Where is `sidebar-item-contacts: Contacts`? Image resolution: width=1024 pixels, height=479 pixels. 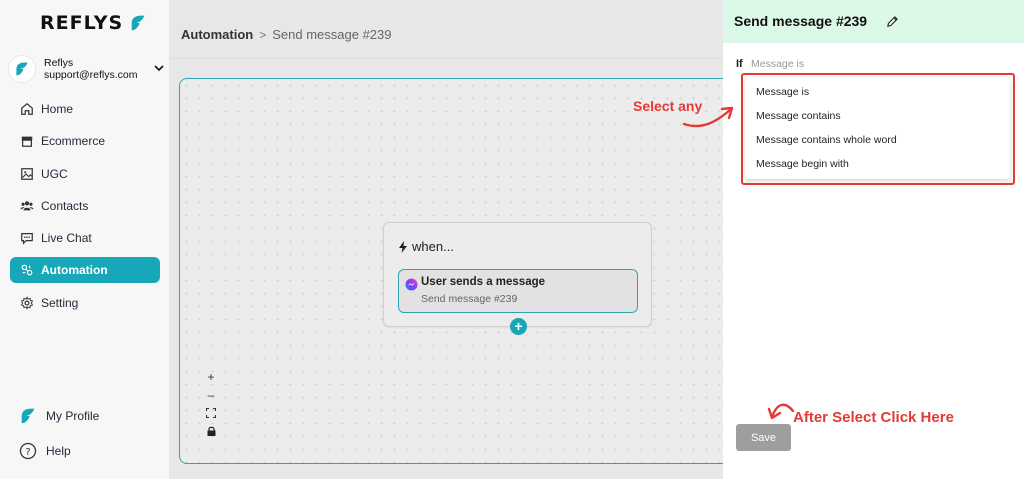
sidebar-item-contacts: Contacts is located at coordinates (85, 206).